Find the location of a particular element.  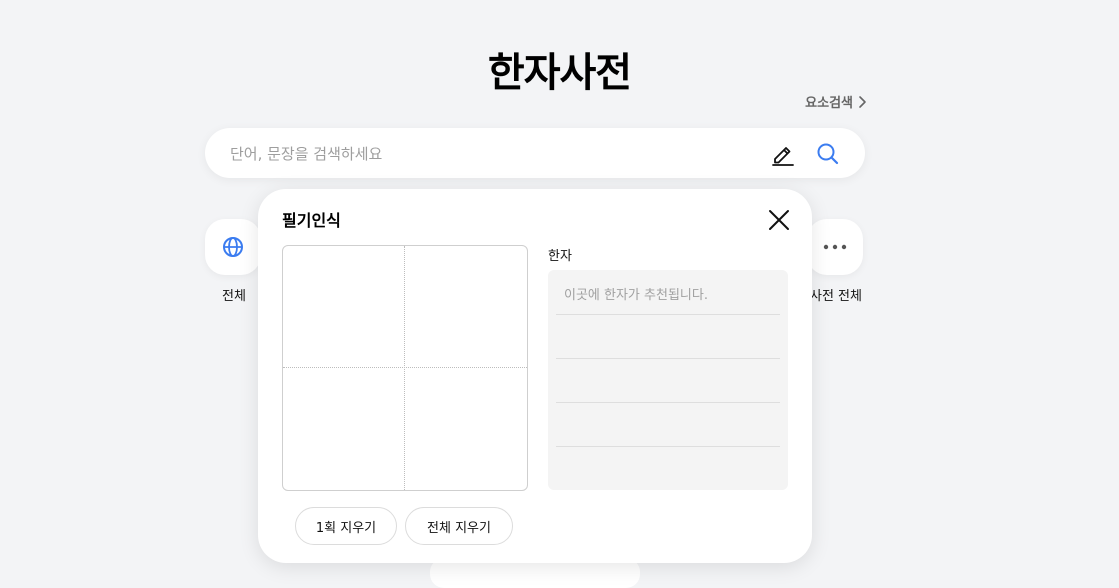

pen-icon is located at coordinates (783, 156).